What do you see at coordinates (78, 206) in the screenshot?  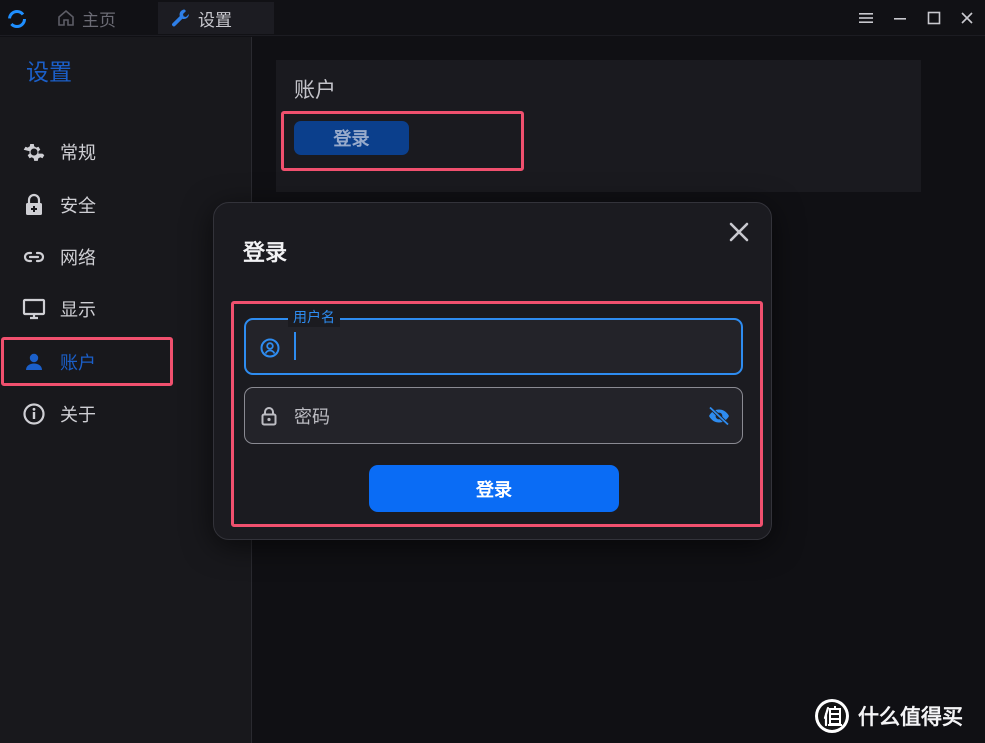 I see `sidebar-item-label: 安全` at bounding box center [78, 206].